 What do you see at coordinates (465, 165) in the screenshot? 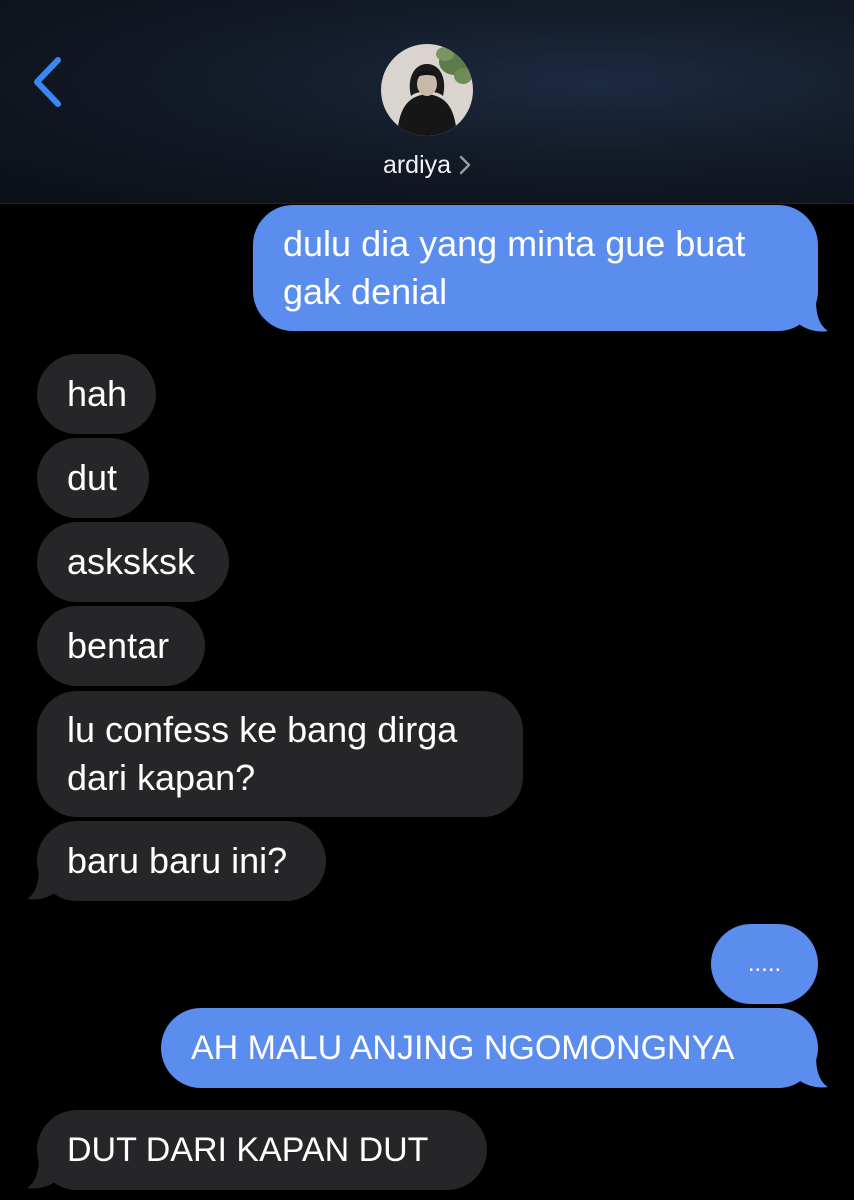
I see `chevron-right-icon` at bounding box center [465, 165].